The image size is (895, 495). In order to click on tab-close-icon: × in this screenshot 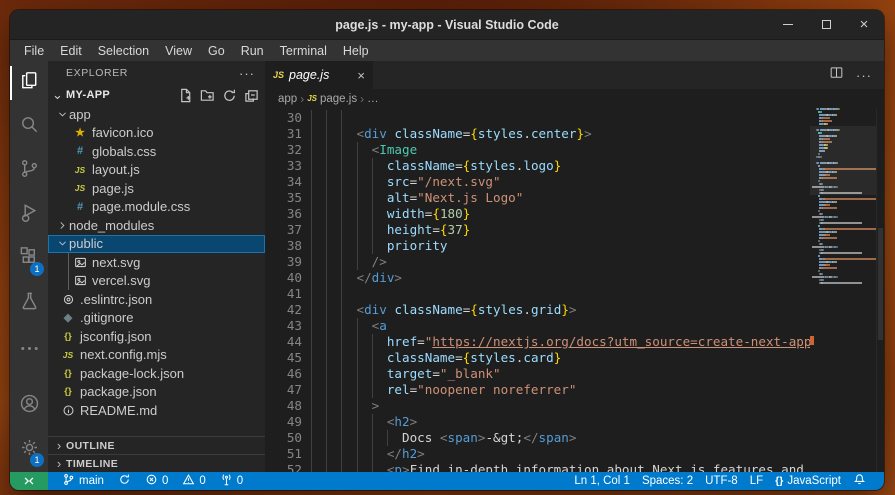, I will do `click(361, 75)`.